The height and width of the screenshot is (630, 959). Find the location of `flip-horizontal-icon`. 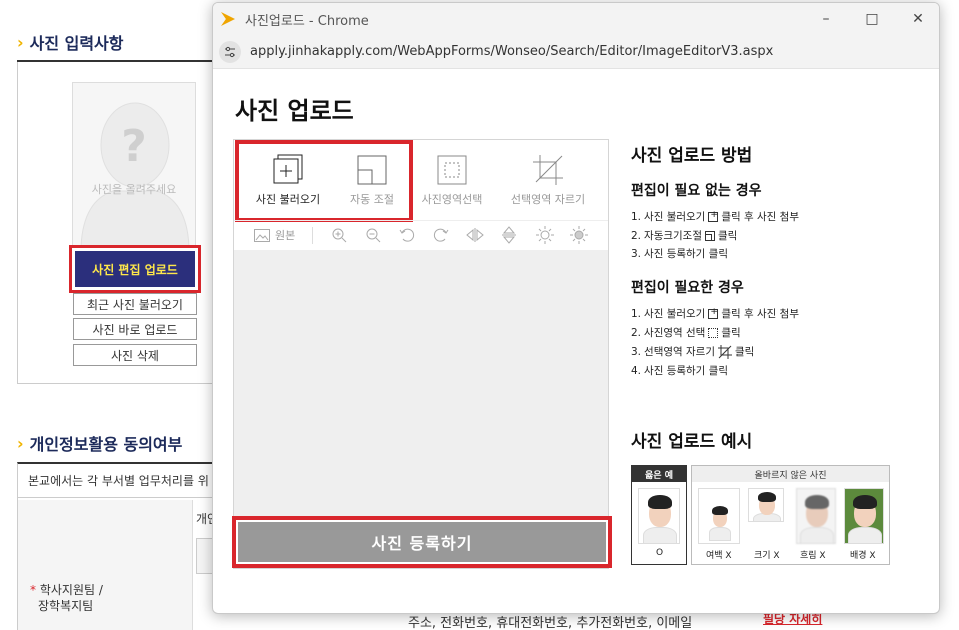

flip-horizontal-icon is located at coordinates (475, 235).